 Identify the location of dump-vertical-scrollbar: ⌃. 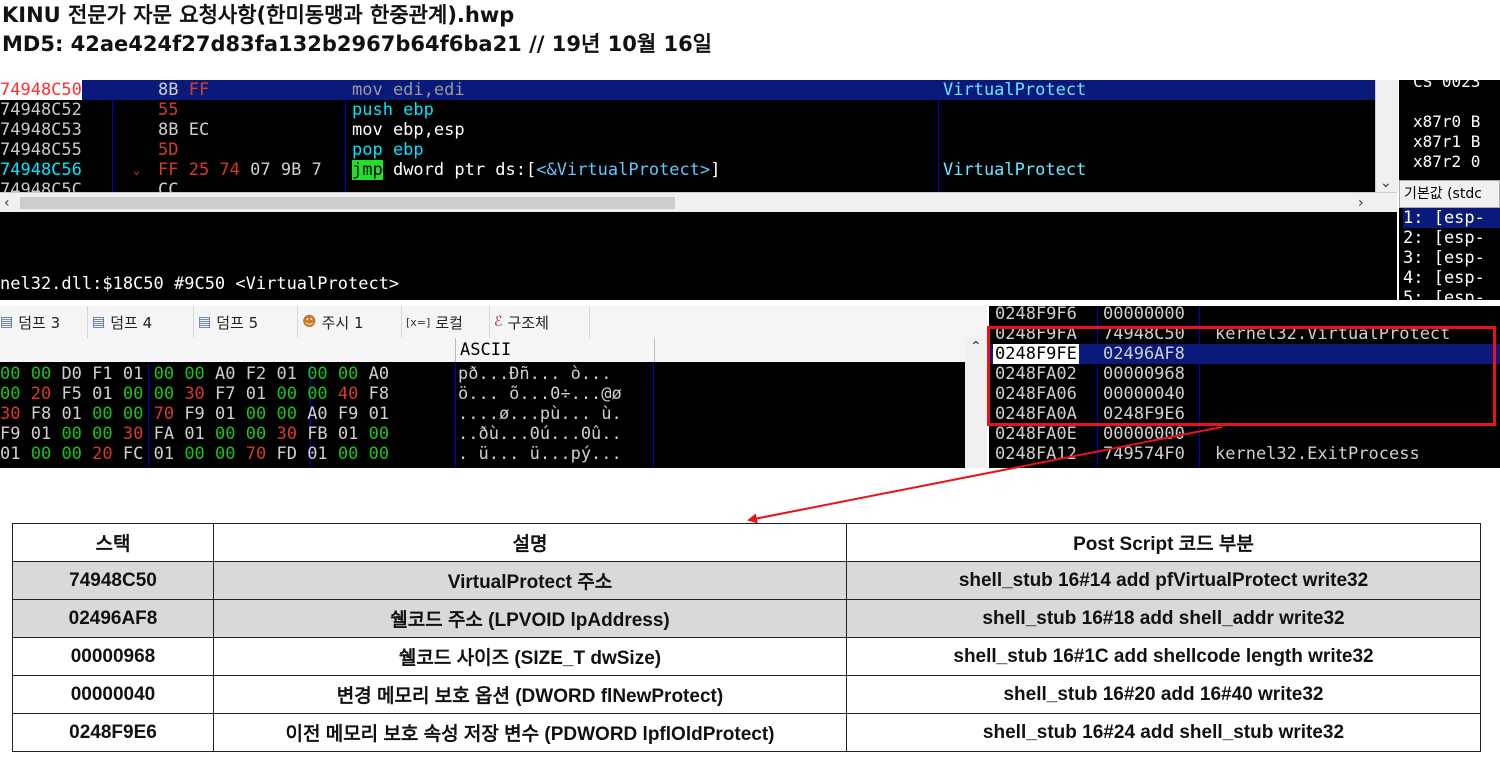
(976, 403).